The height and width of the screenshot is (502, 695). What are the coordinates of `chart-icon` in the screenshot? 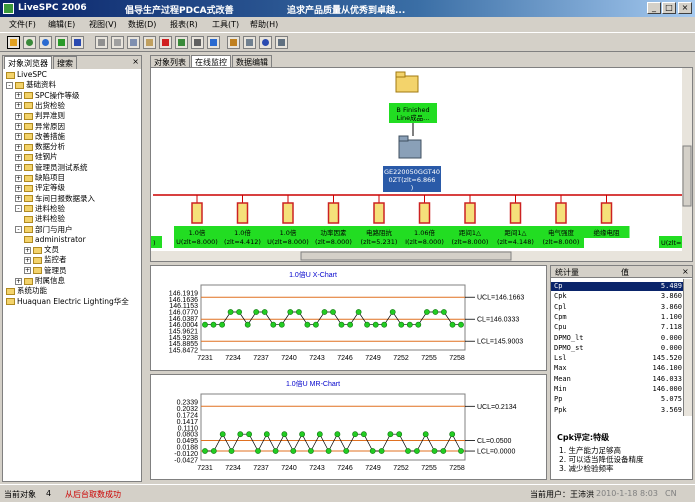 It's located at (77, 42).